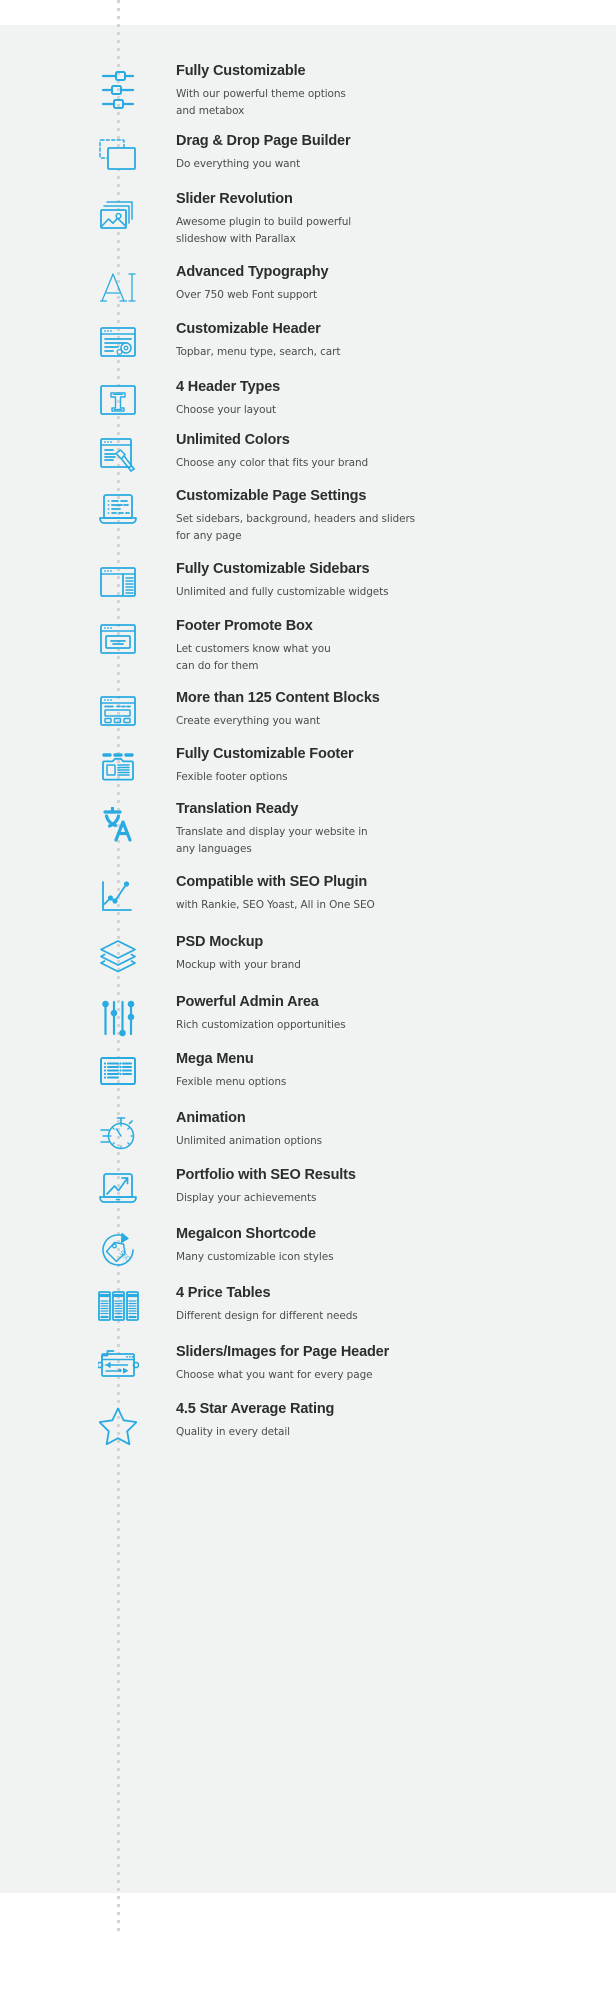  What do you see at coordinates (233, 440) in the screenshot?
I see `feature-title: Unlimited Colors` at bounding box center [233, 440].